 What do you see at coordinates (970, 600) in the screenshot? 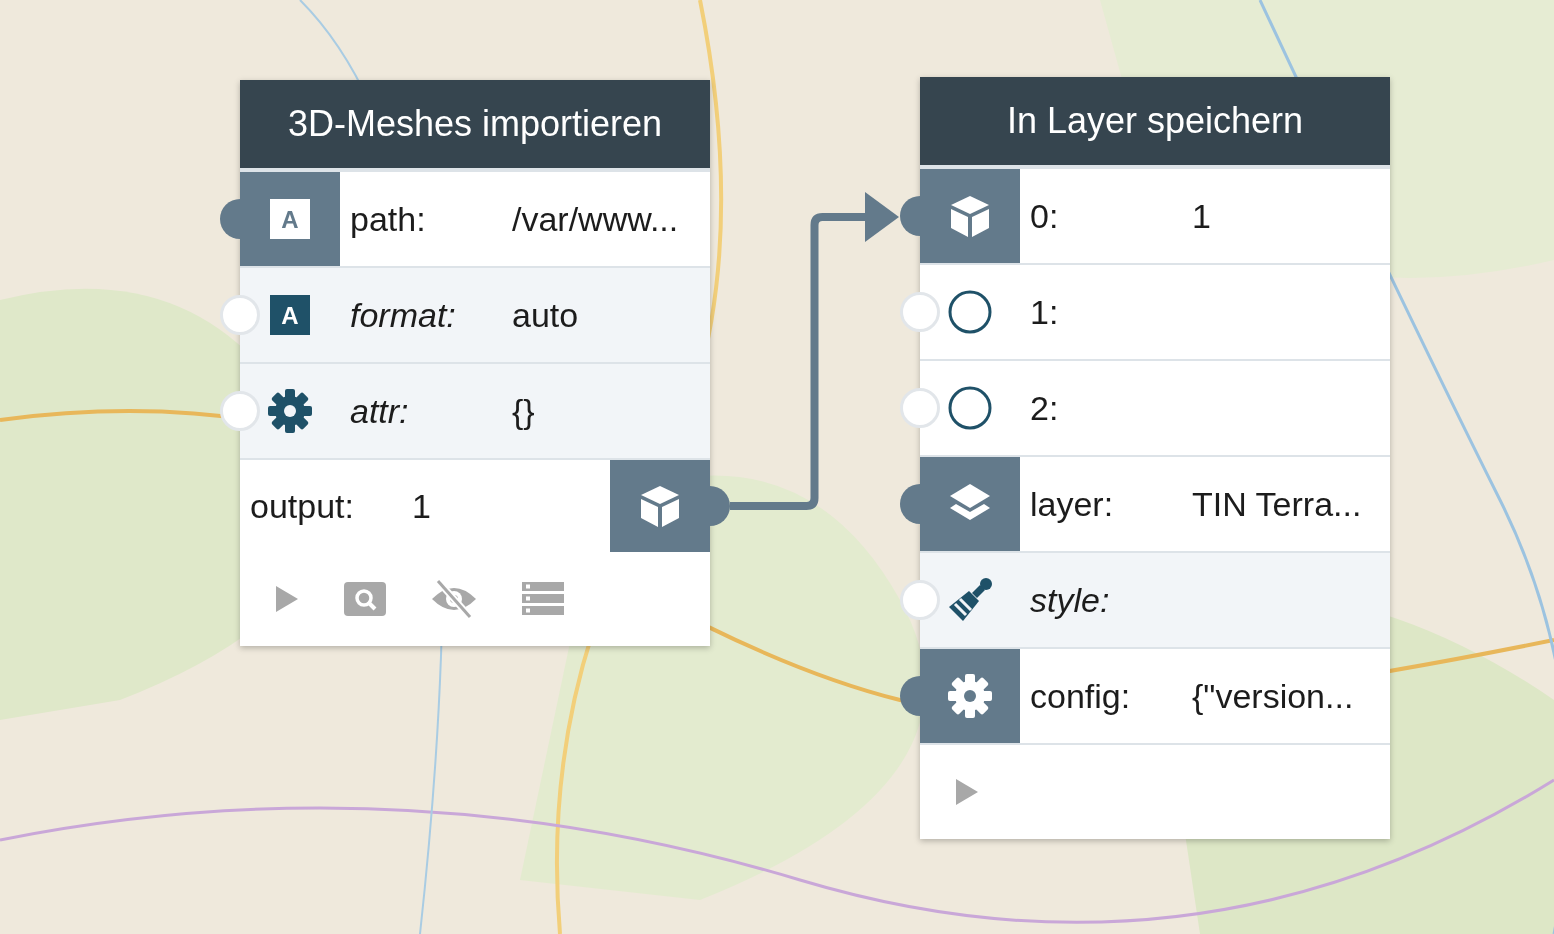
I see `brush-icon` at bounding box center [970, 600].